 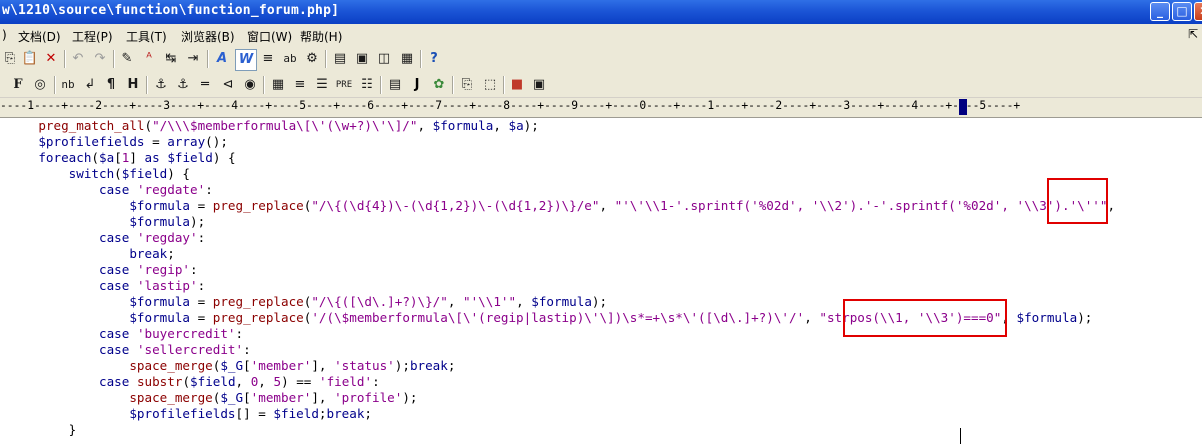 What do you see at coordinates (90, 85) in the screenshot?
I see `line-break-icon: ↲` at bounding box center [90, 85].